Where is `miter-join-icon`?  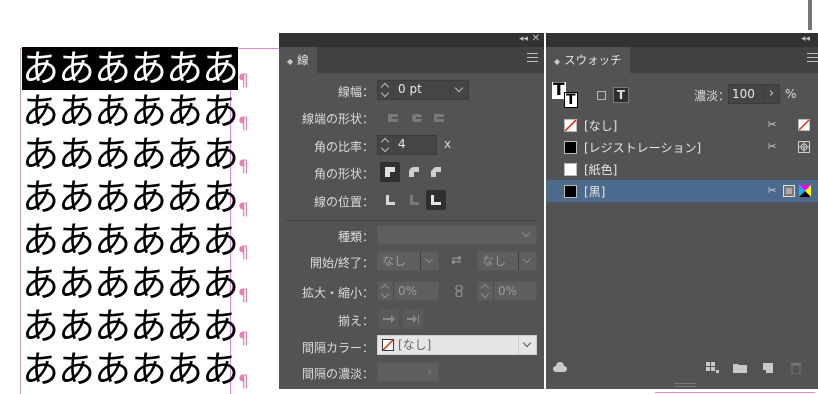
miter-join-icon is located at coordinates (390, 172).